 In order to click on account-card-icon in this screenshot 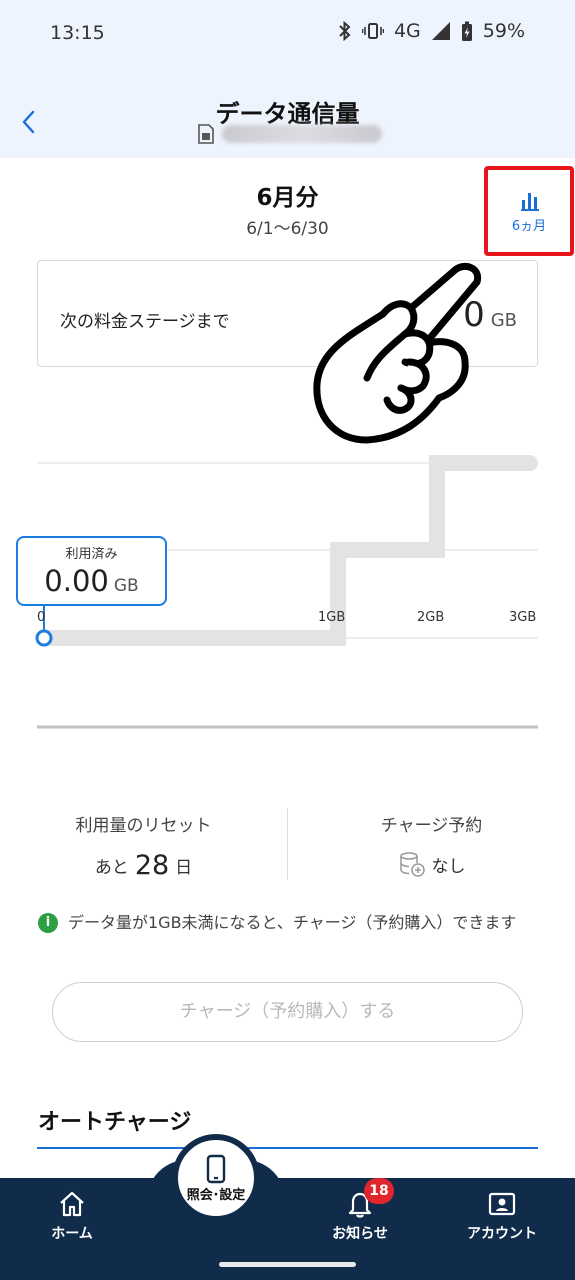, I will do `click(502, 1204)`.